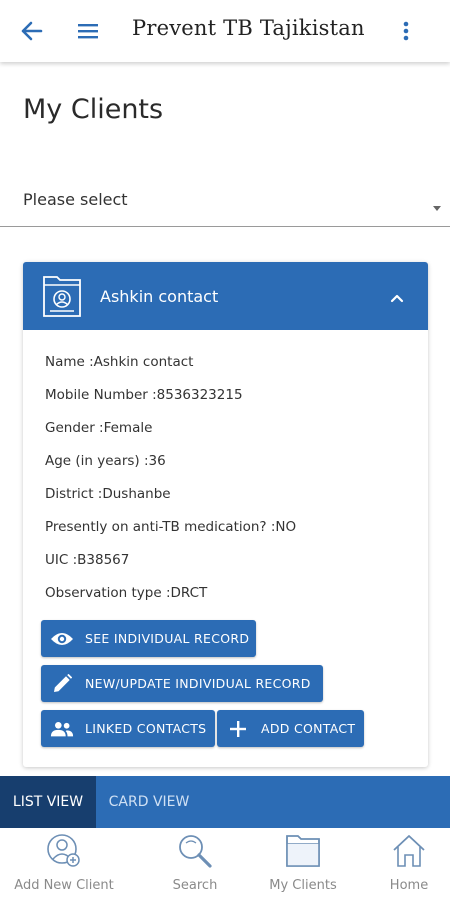  Describe the element at coordinates (62, 684) in the screenshot. I see `pencil-icon` at that location.